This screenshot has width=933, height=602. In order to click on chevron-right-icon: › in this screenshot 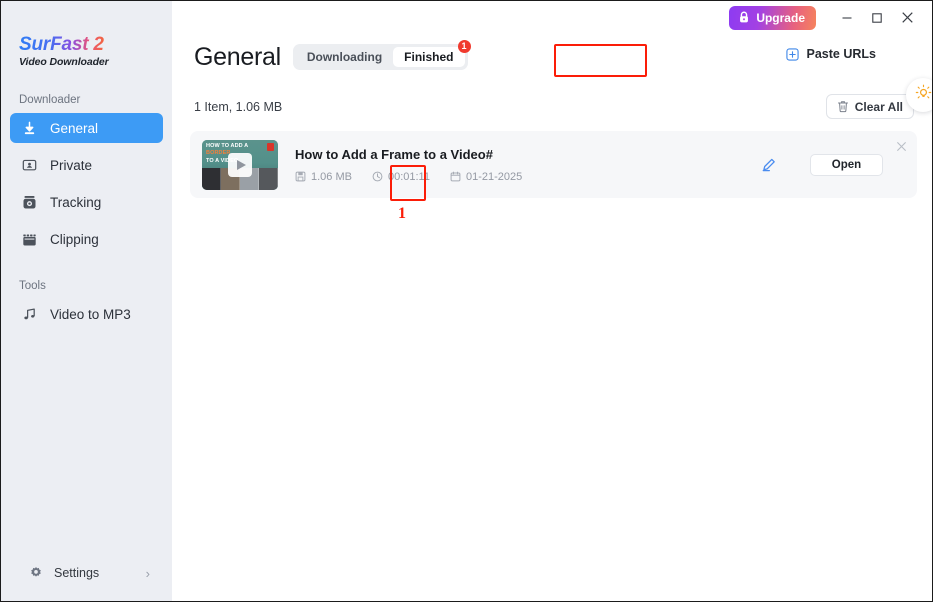, I will do `click(147, 573)`.